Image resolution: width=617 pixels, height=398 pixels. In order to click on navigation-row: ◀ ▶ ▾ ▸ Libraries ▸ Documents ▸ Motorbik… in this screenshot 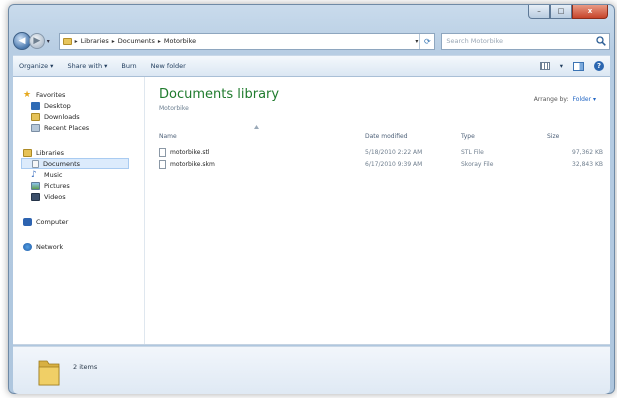, I will do `click(311, 41)`.